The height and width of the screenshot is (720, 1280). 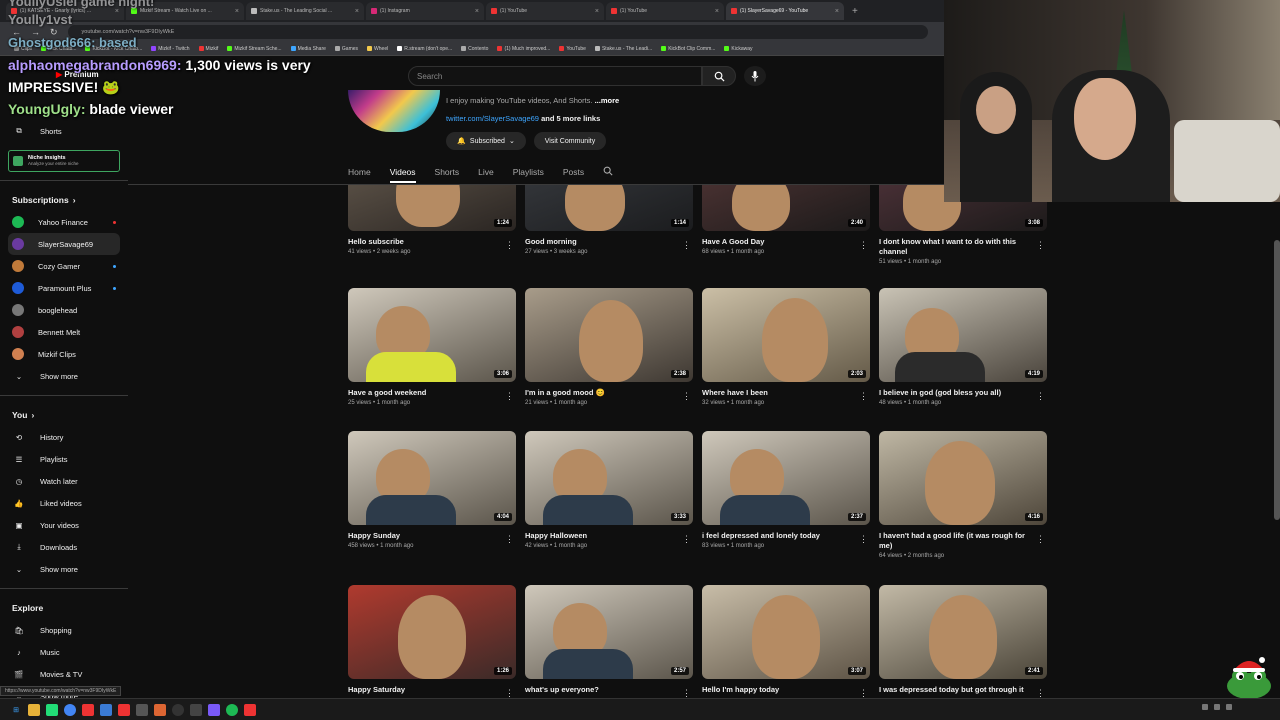 I want to click on video-card: 1:26 Happy Saturday ⋮, so click(x=432, y=641).